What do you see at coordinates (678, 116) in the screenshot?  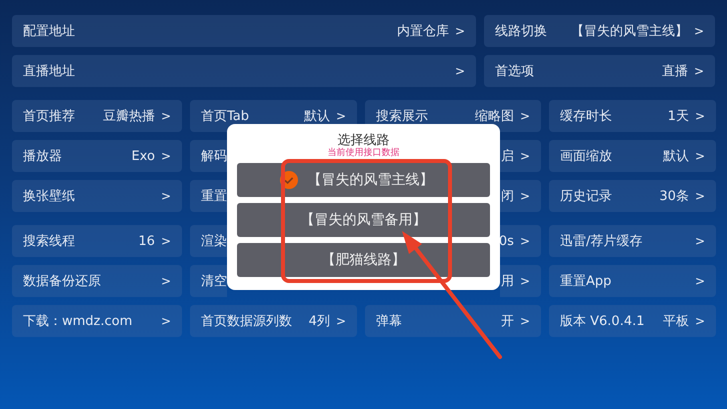 I see `setting-value: 1天` at bounding box center [678, 116].